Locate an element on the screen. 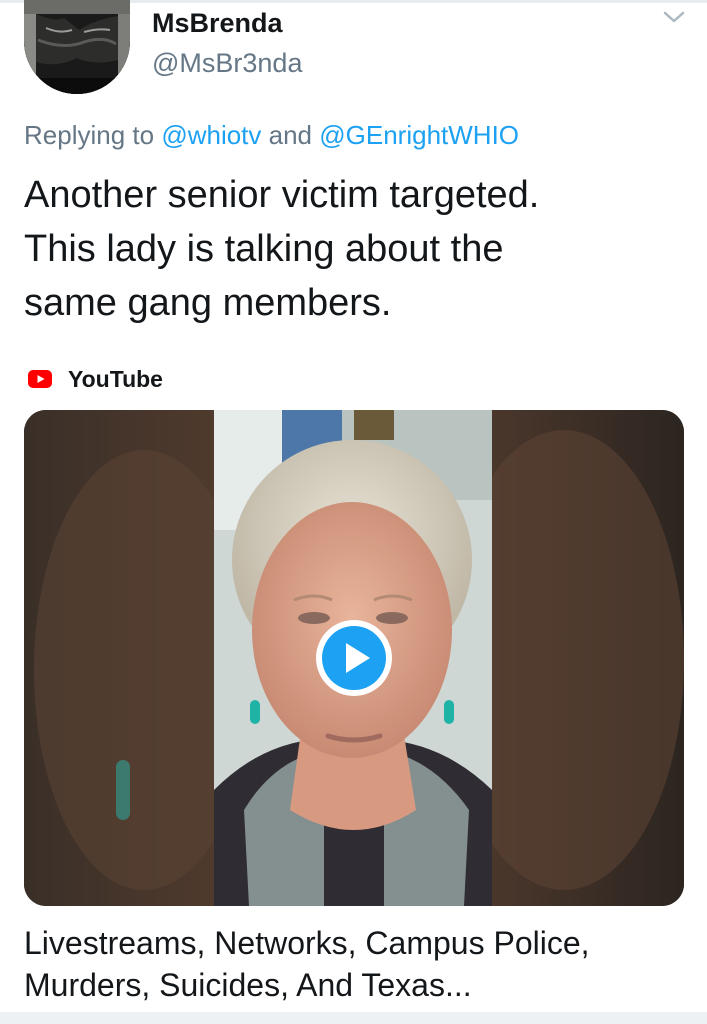 The height and width of the screenshot is (1024, 707). mention-link-genrightwhio: @GEnrightWHIO is located at coordinates (419, 135).